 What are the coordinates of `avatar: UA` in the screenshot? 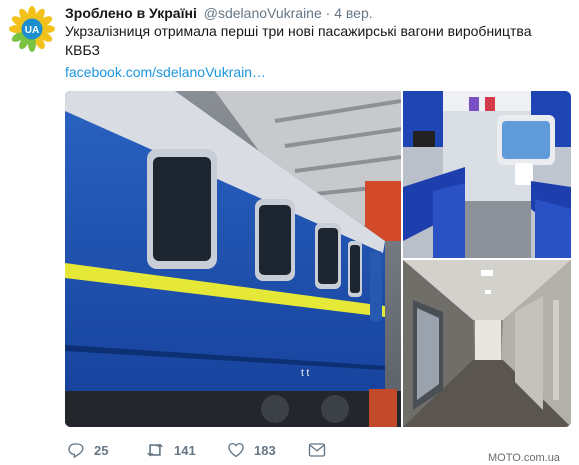 It's located at (32, 29).